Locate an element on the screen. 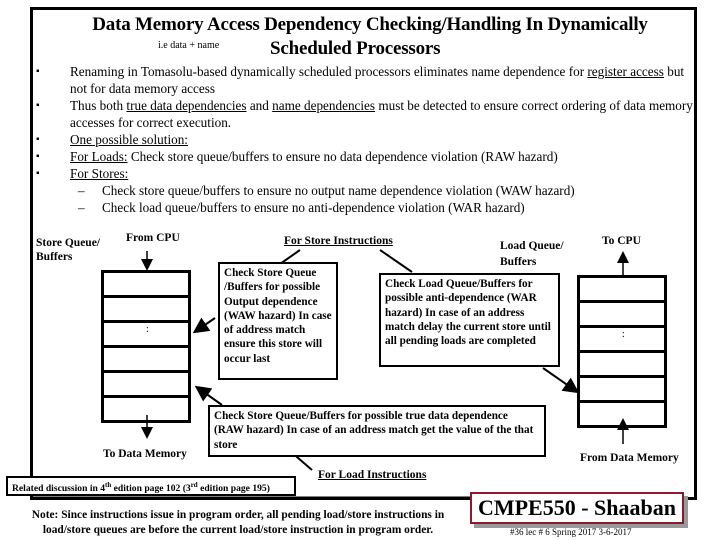 The width and height of the screenshot is (720, 540). load-queue-label: Load Queue/ Buffers is located at coordinates (532, 254).